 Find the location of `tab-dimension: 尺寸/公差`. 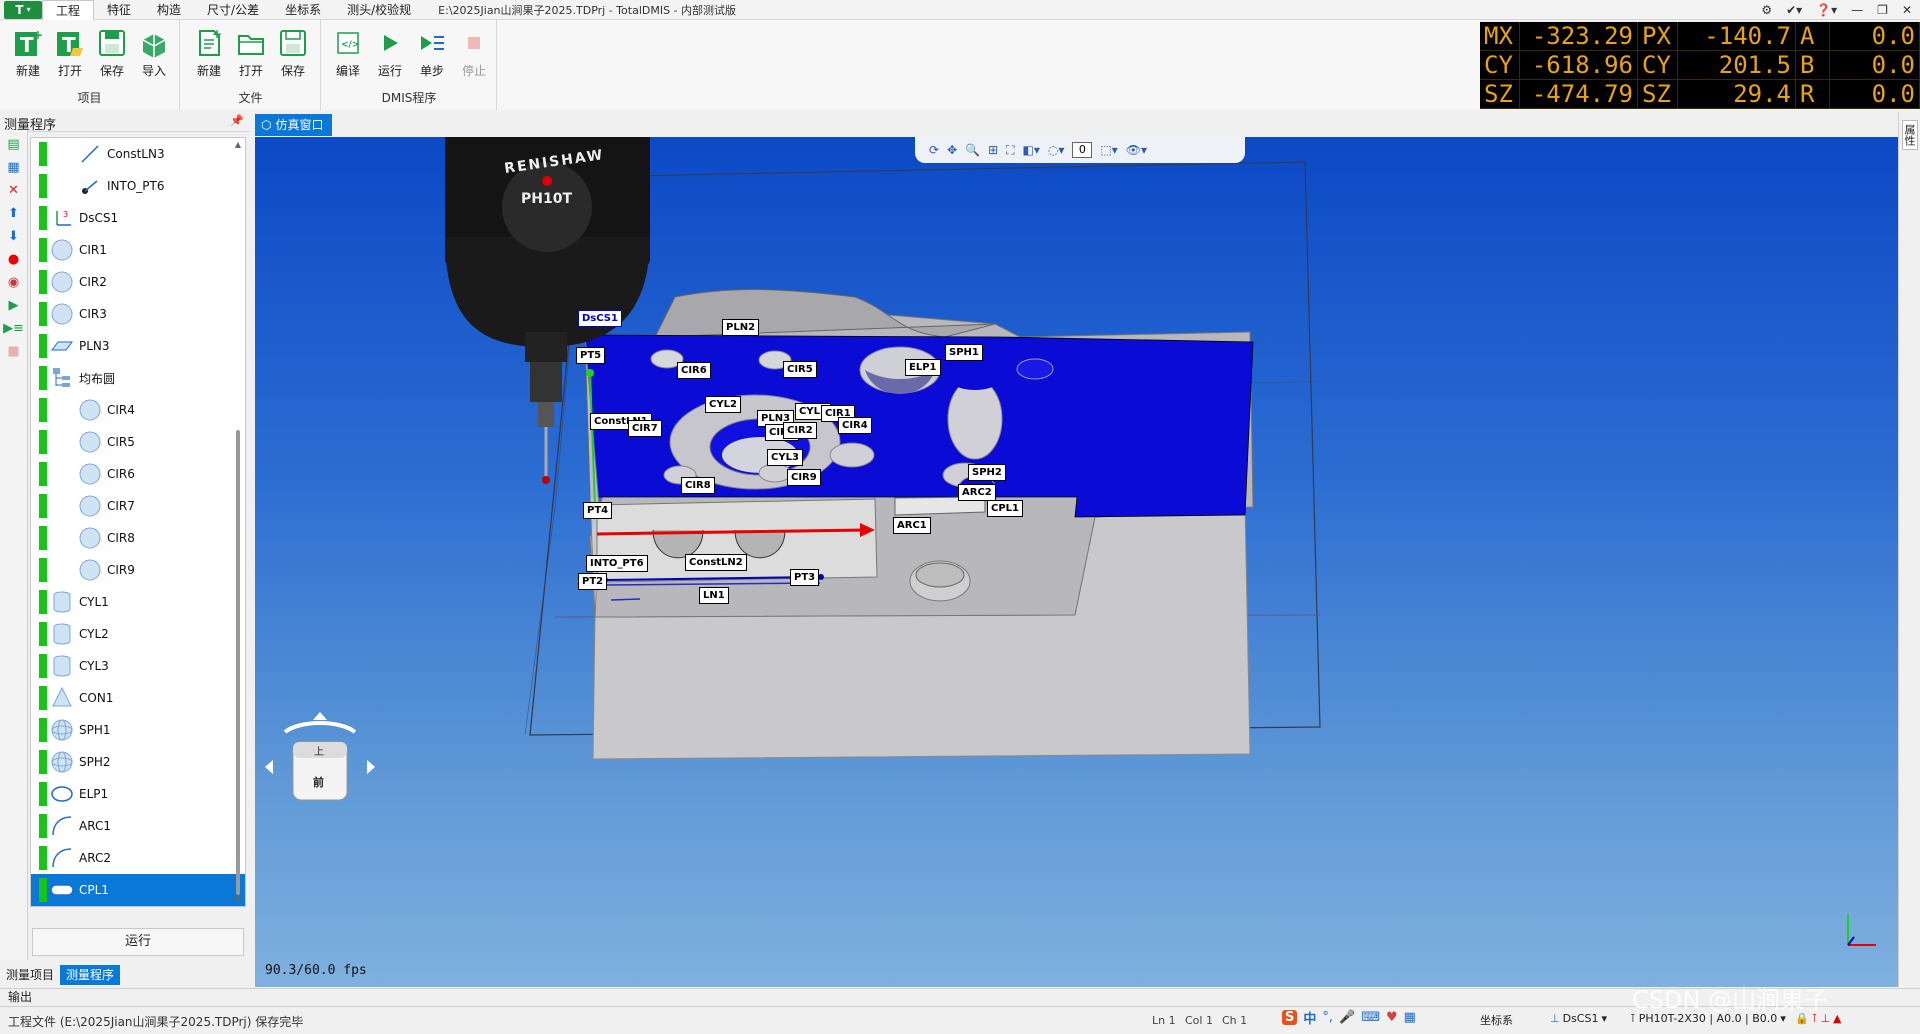

tab-dimension: 尺寸/公差 is located at coordinates (233, 10).